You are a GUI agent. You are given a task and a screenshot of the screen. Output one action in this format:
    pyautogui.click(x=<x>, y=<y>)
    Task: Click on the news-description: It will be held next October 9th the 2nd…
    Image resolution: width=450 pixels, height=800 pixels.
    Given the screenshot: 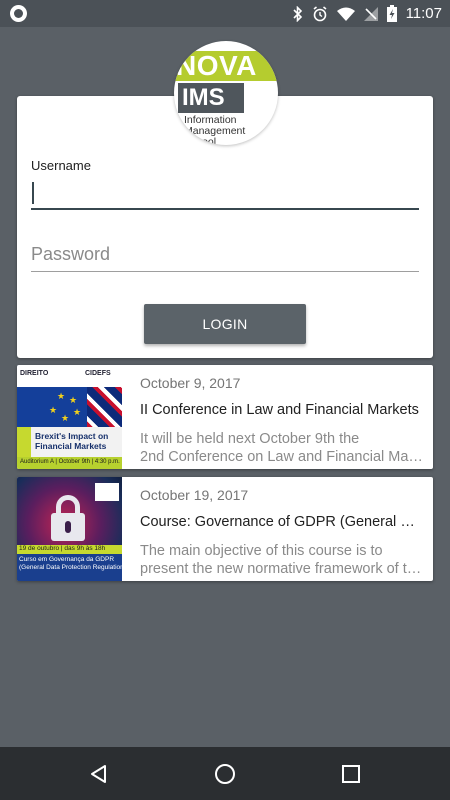 What is the action you would take?
    pyautogui.click(x=282, y=448)
    